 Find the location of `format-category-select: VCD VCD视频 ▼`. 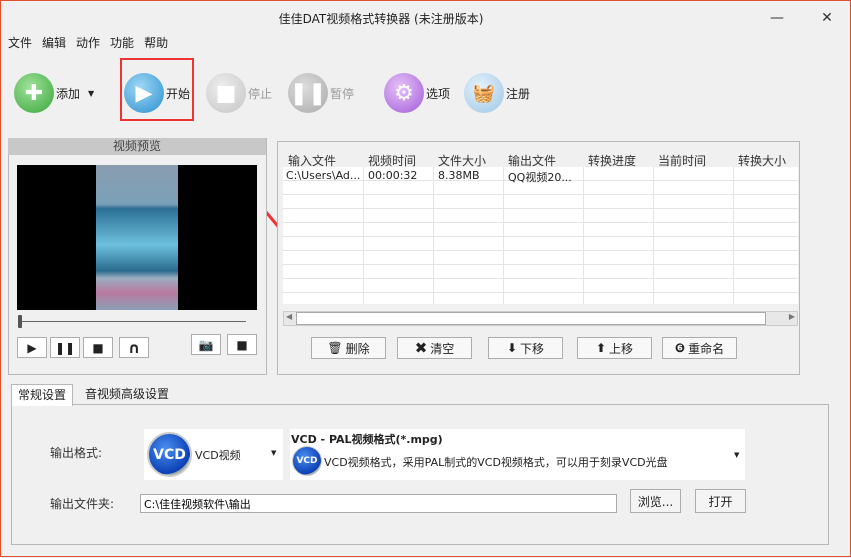

format-category-select: VCD VCD视频 ▼ is located at coordinates (213, 454).